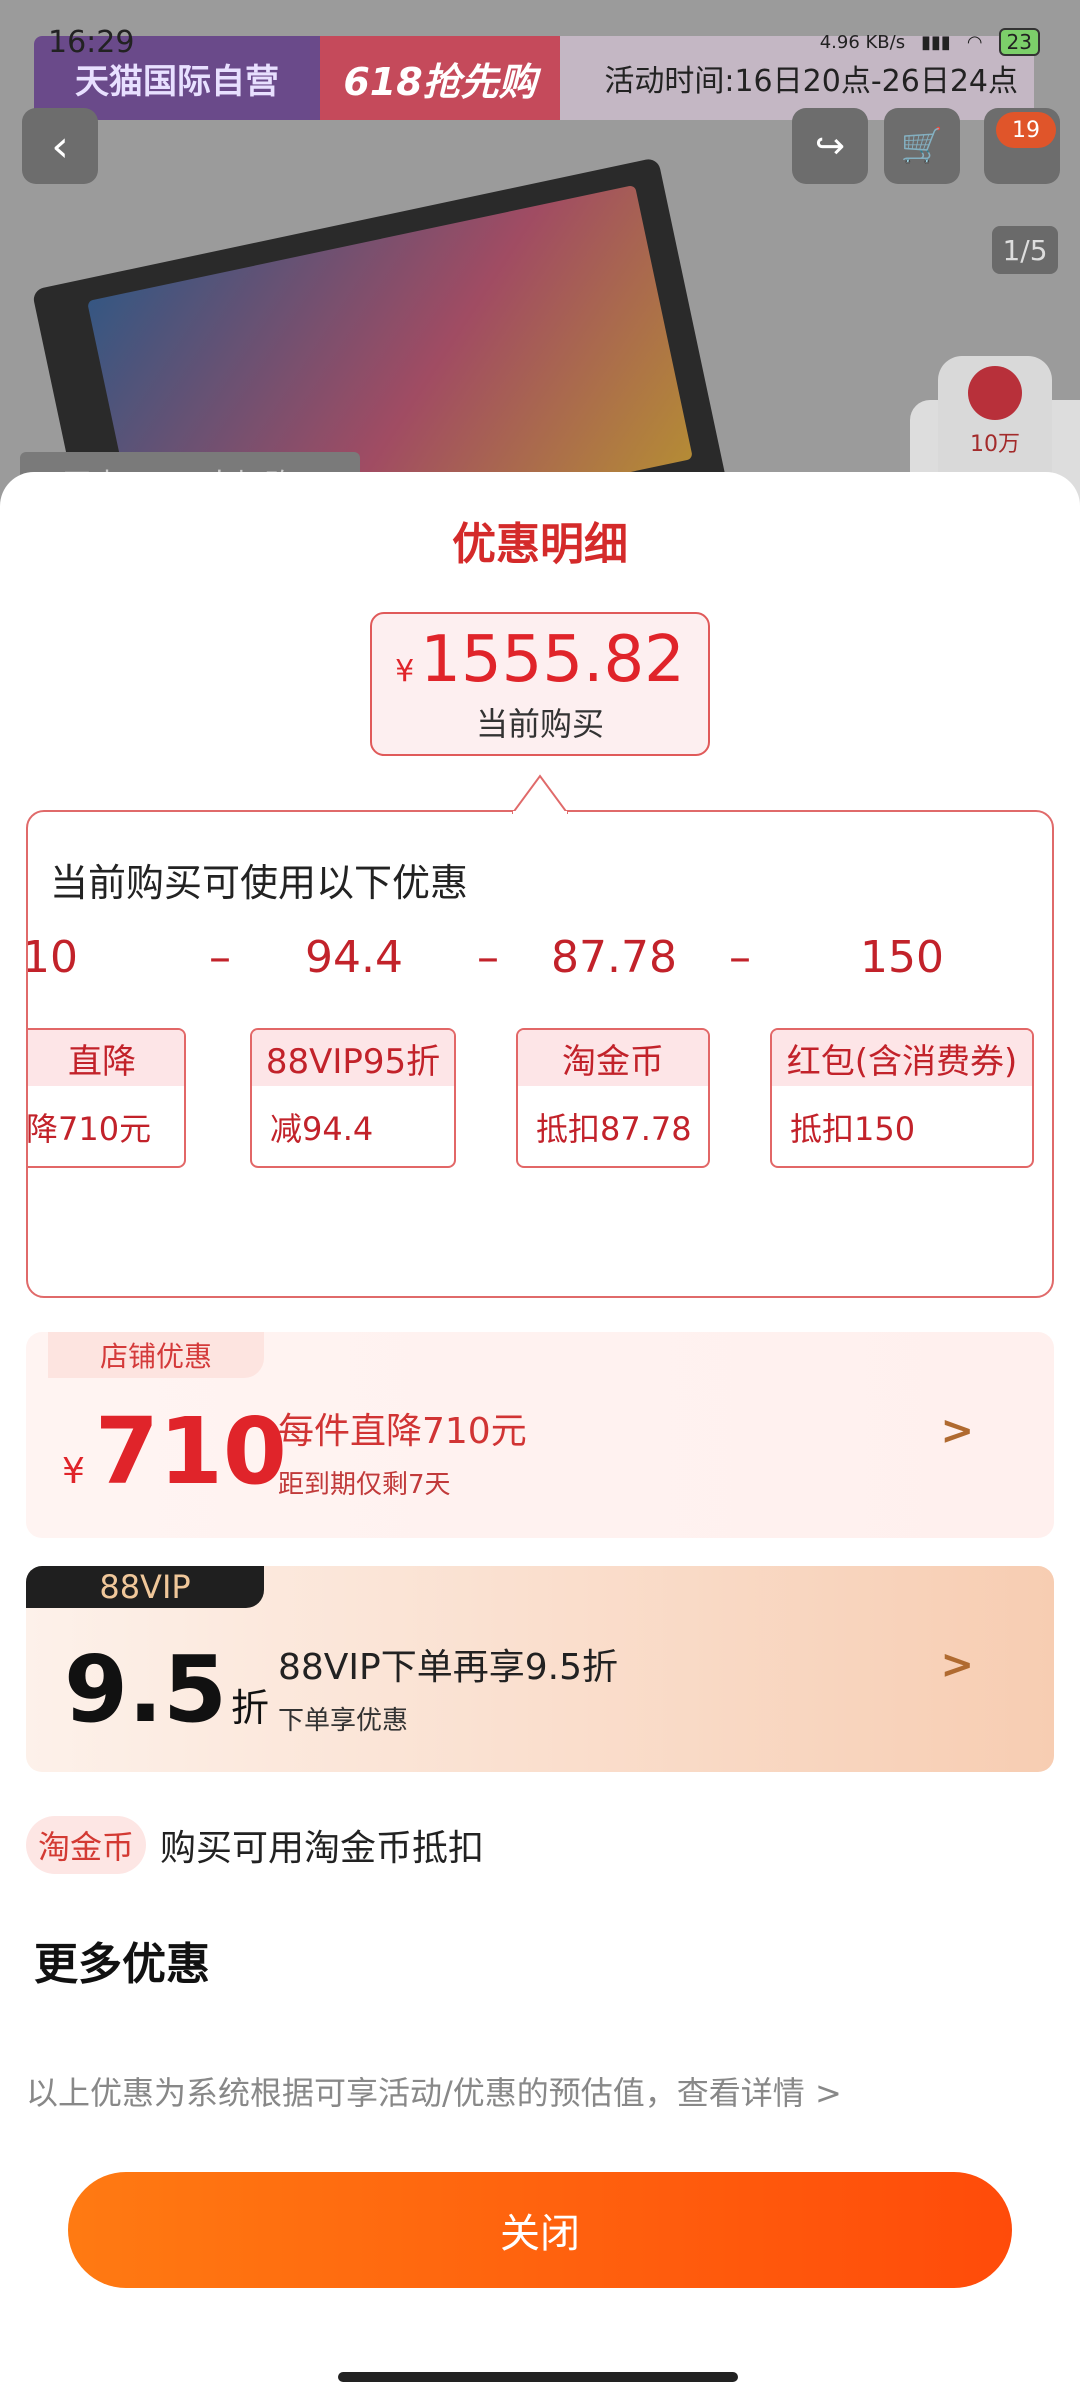 The image size is (1080, 2400). What do you see at coordinates (540, 2230) in the screenshot?
I see `close-button: 关闭` at bounding box center [540, 2230].